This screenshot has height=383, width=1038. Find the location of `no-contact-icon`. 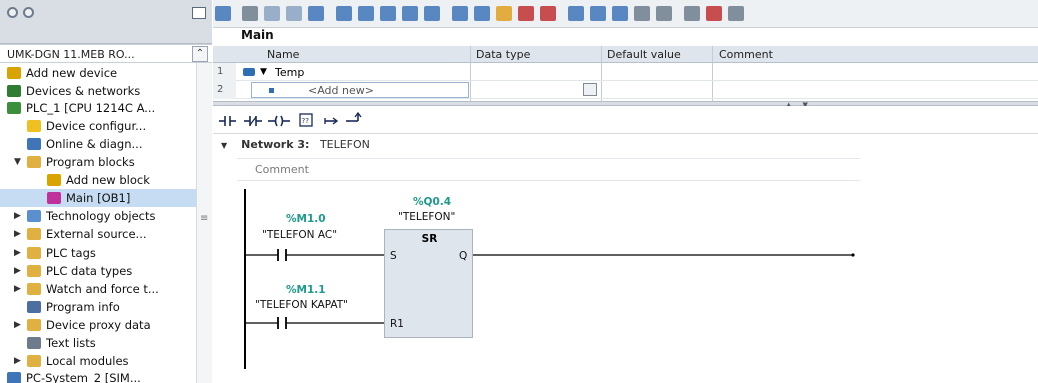

no-contact-icon is located at coordinates (227, 121).